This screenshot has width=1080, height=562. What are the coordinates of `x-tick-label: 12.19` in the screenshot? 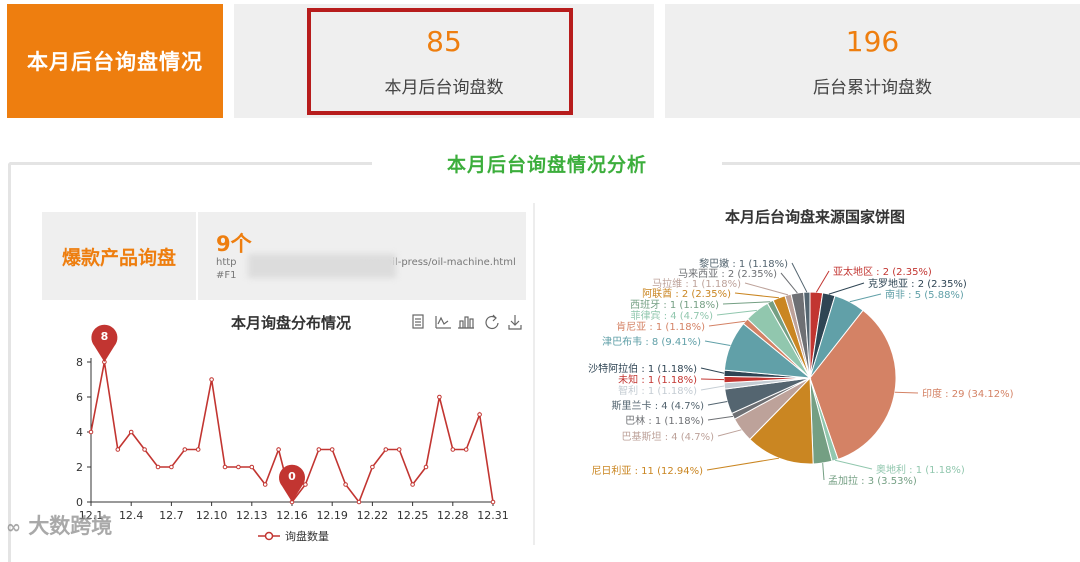 It's located at (332, 515).